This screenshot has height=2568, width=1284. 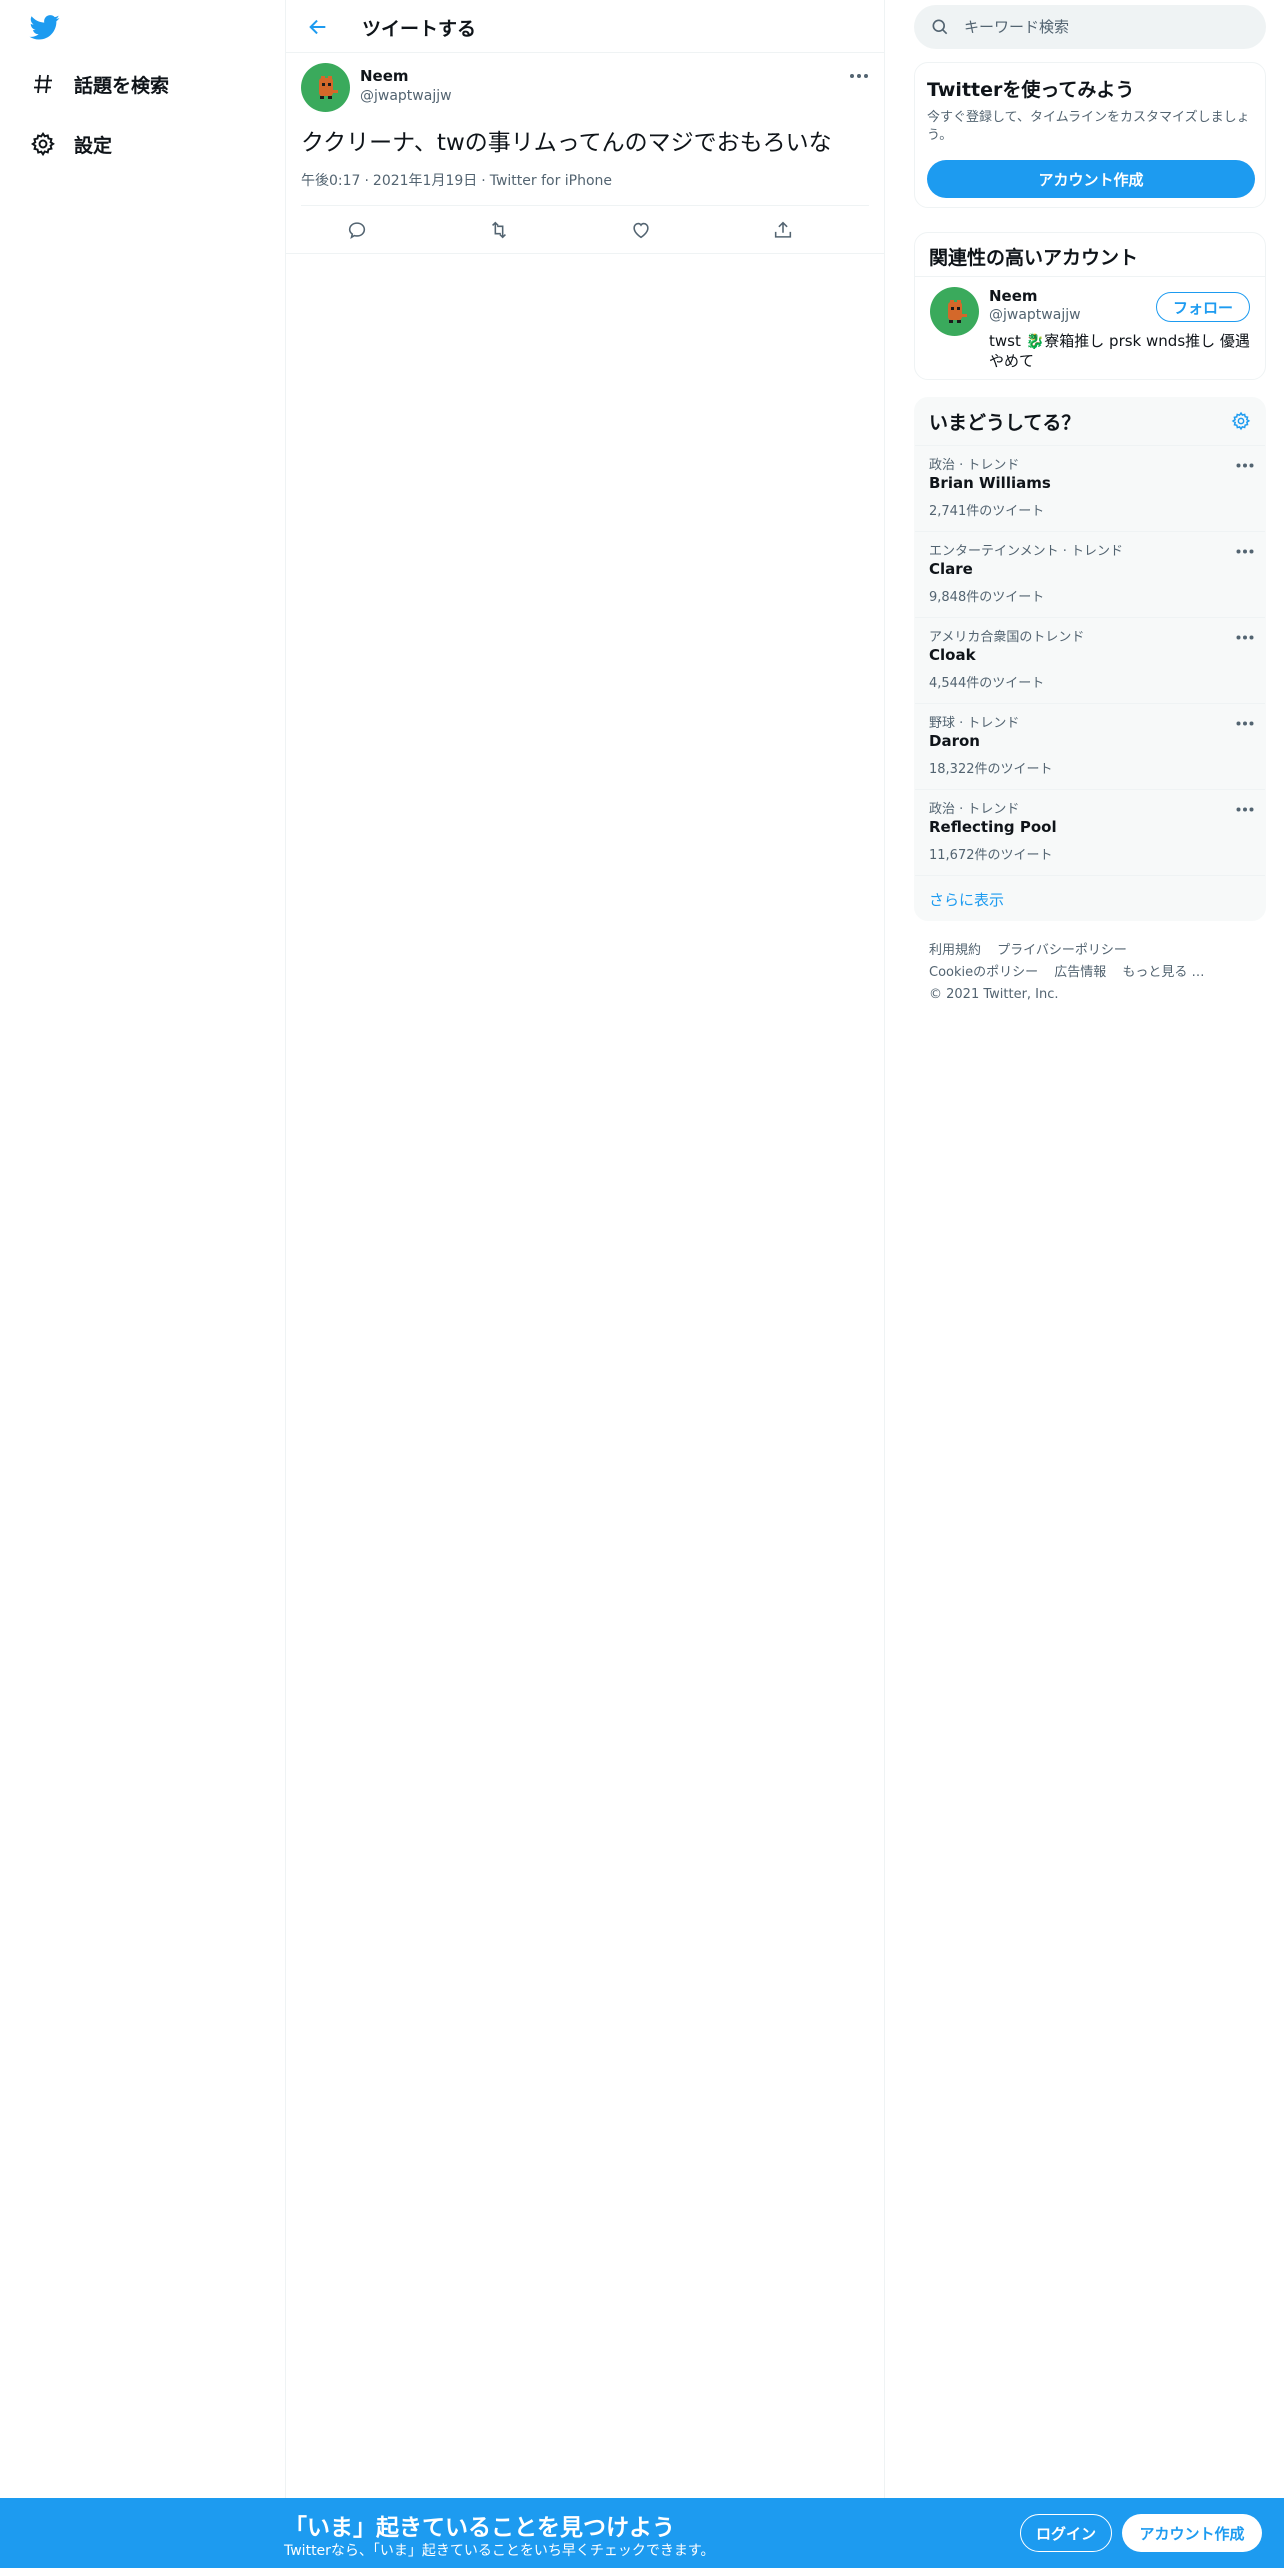 I want to click on bottom-bar-subtitle: Twitterなら、「いま」起きていることをいち早くチェックできます。, so click(x=499, y=2551).